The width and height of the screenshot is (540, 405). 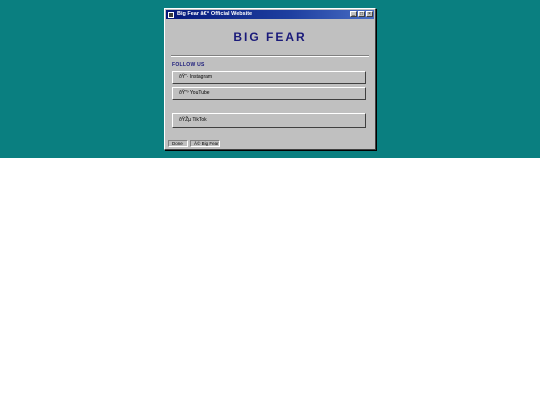 I want to click on maximize-button: □, so click(x=361, y=14).